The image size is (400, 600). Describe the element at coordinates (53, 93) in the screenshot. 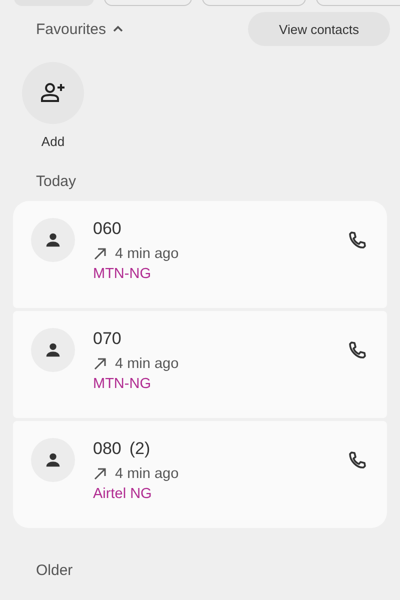

I see `add-person-icon` at that location.